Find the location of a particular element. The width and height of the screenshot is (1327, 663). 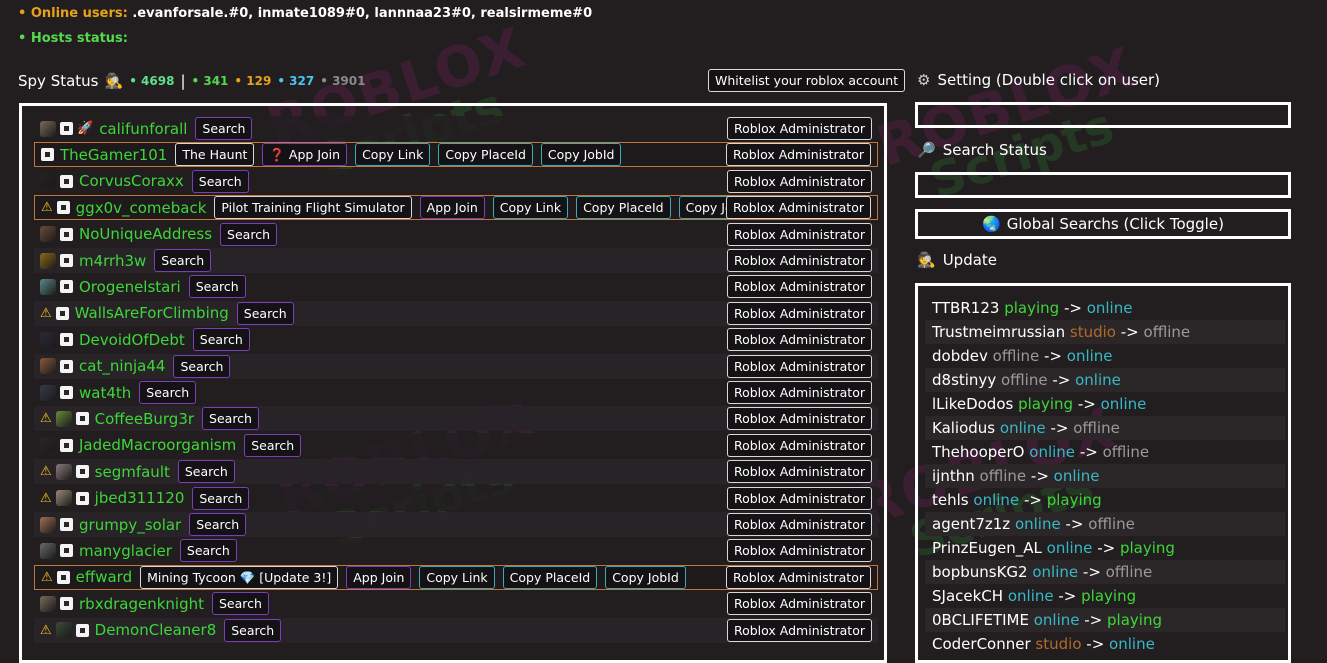

update-user: bopbunsKG2 is located at coordinates (980, 572).